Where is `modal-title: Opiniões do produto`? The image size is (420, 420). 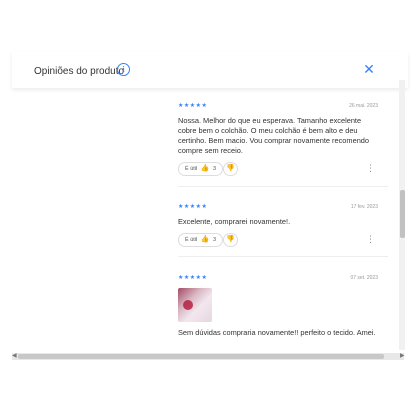 modal-title: Opiniões do produto is located at coordinates (79, 71).